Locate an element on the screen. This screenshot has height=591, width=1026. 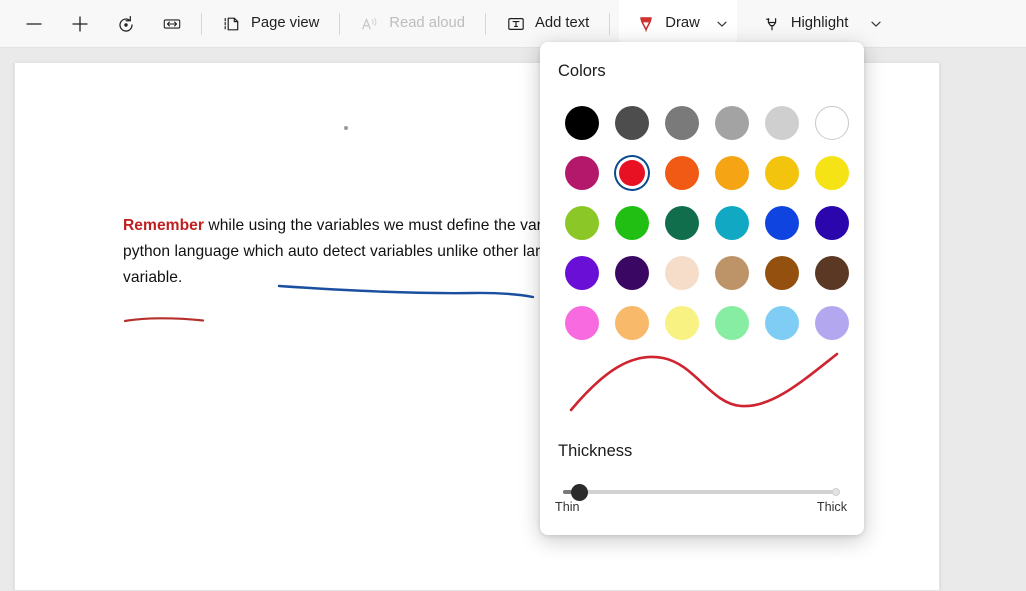
color-swatch-dark-blue is located at coordinates (832, 223).